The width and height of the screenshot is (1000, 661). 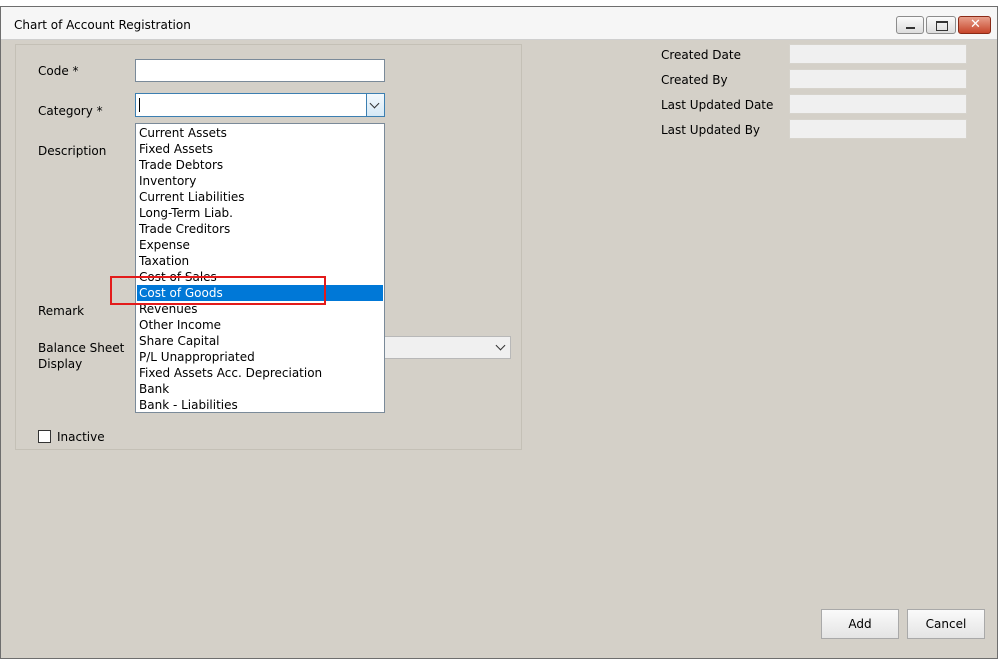 I want to click on inactive-checkbox, so click(x=44, y=436).